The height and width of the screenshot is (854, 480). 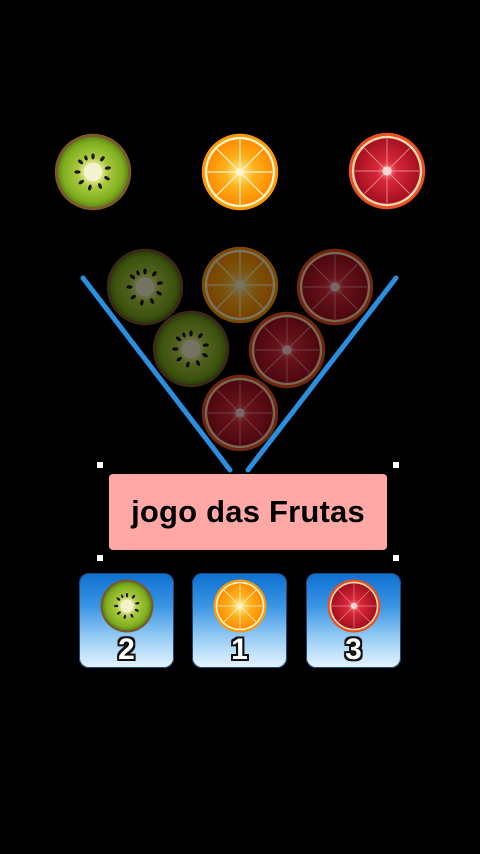 I want to click on answer-card-blood-orange: 3, so click(x=353, y=620).